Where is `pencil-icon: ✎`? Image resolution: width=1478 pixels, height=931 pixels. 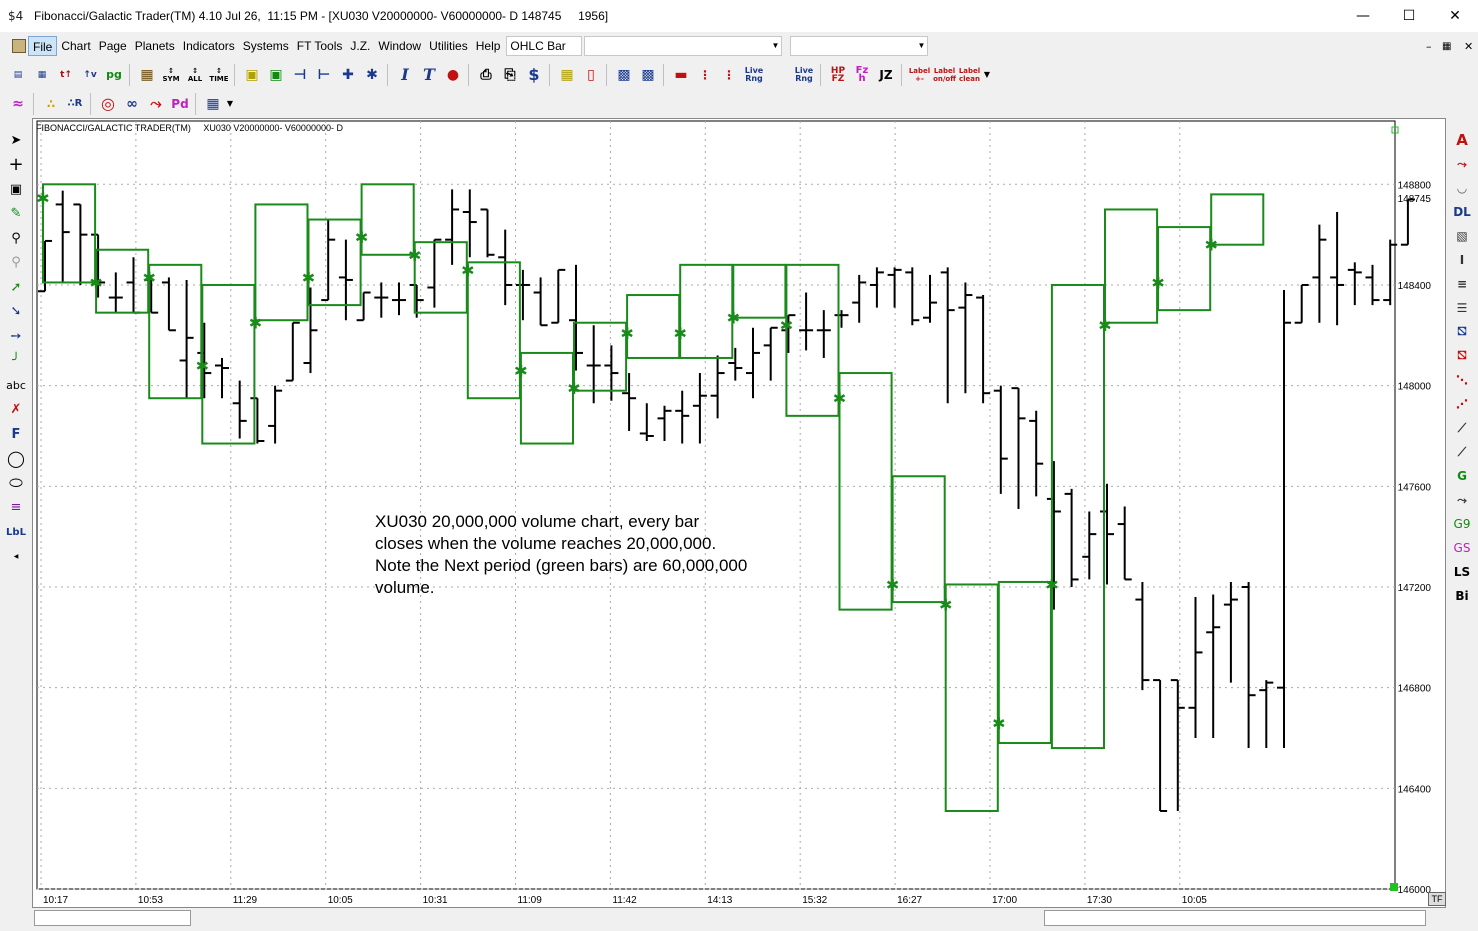 pencil-icon: ✎ is located at coordinates (16, 214).